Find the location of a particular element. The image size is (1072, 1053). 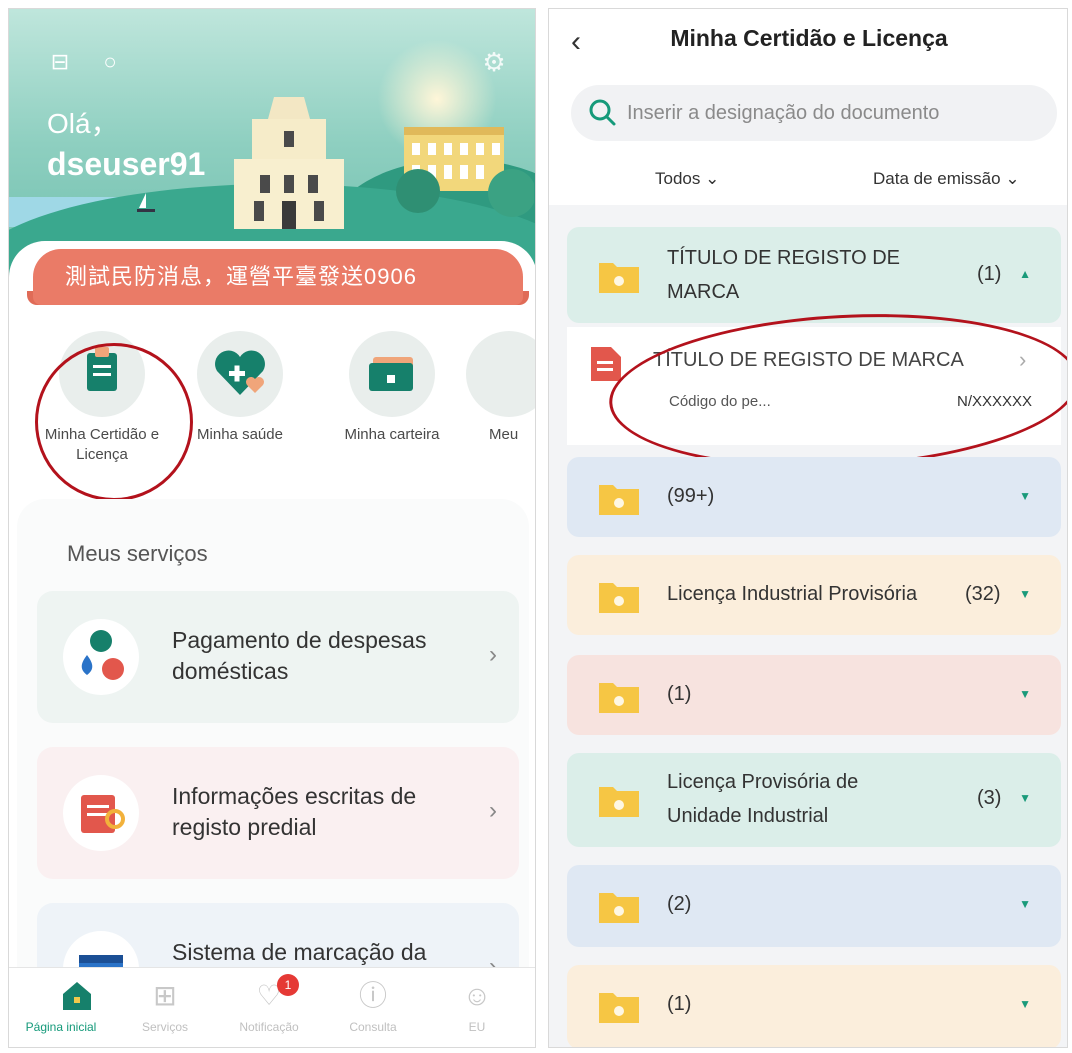

quick-item-more: Meu is located at coordinates (497, 388).